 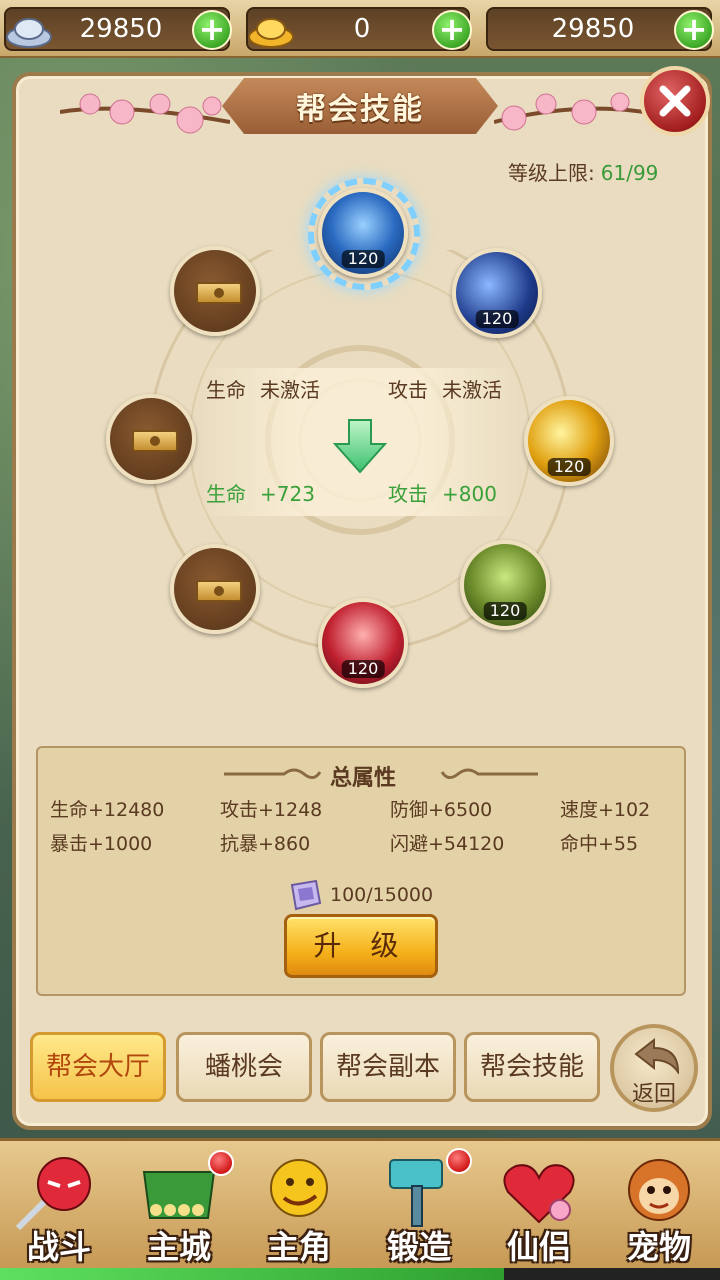 I want to click on panel-title-plate: 帮会技能, so click(x=360, y=106).